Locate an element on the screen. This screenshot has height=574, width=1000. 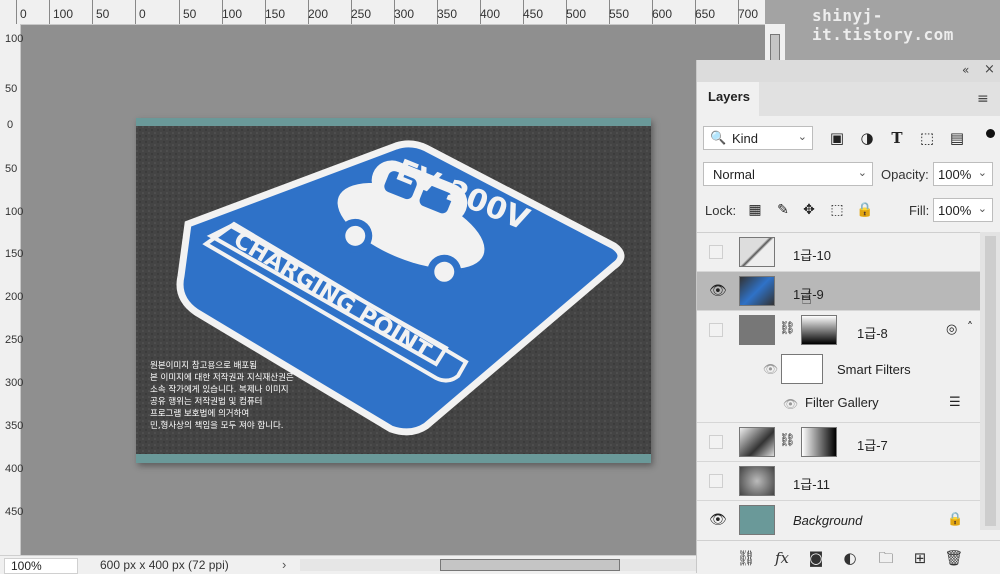
blend-mode-select: Normal ⌄ is located at coordinates (788, 174).